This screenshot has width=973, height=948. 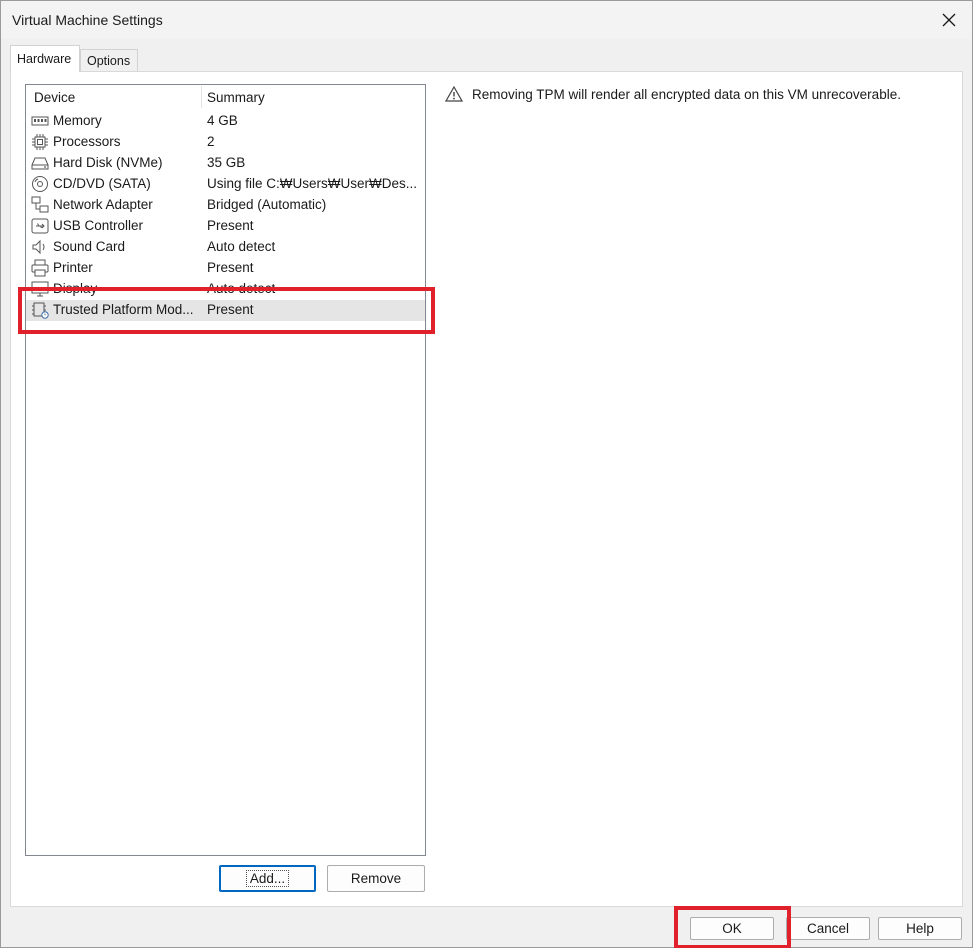 What do you see at coordinates (40, 289) in the screenshot?
I see `display-icon` at bounding box center [40, 289].